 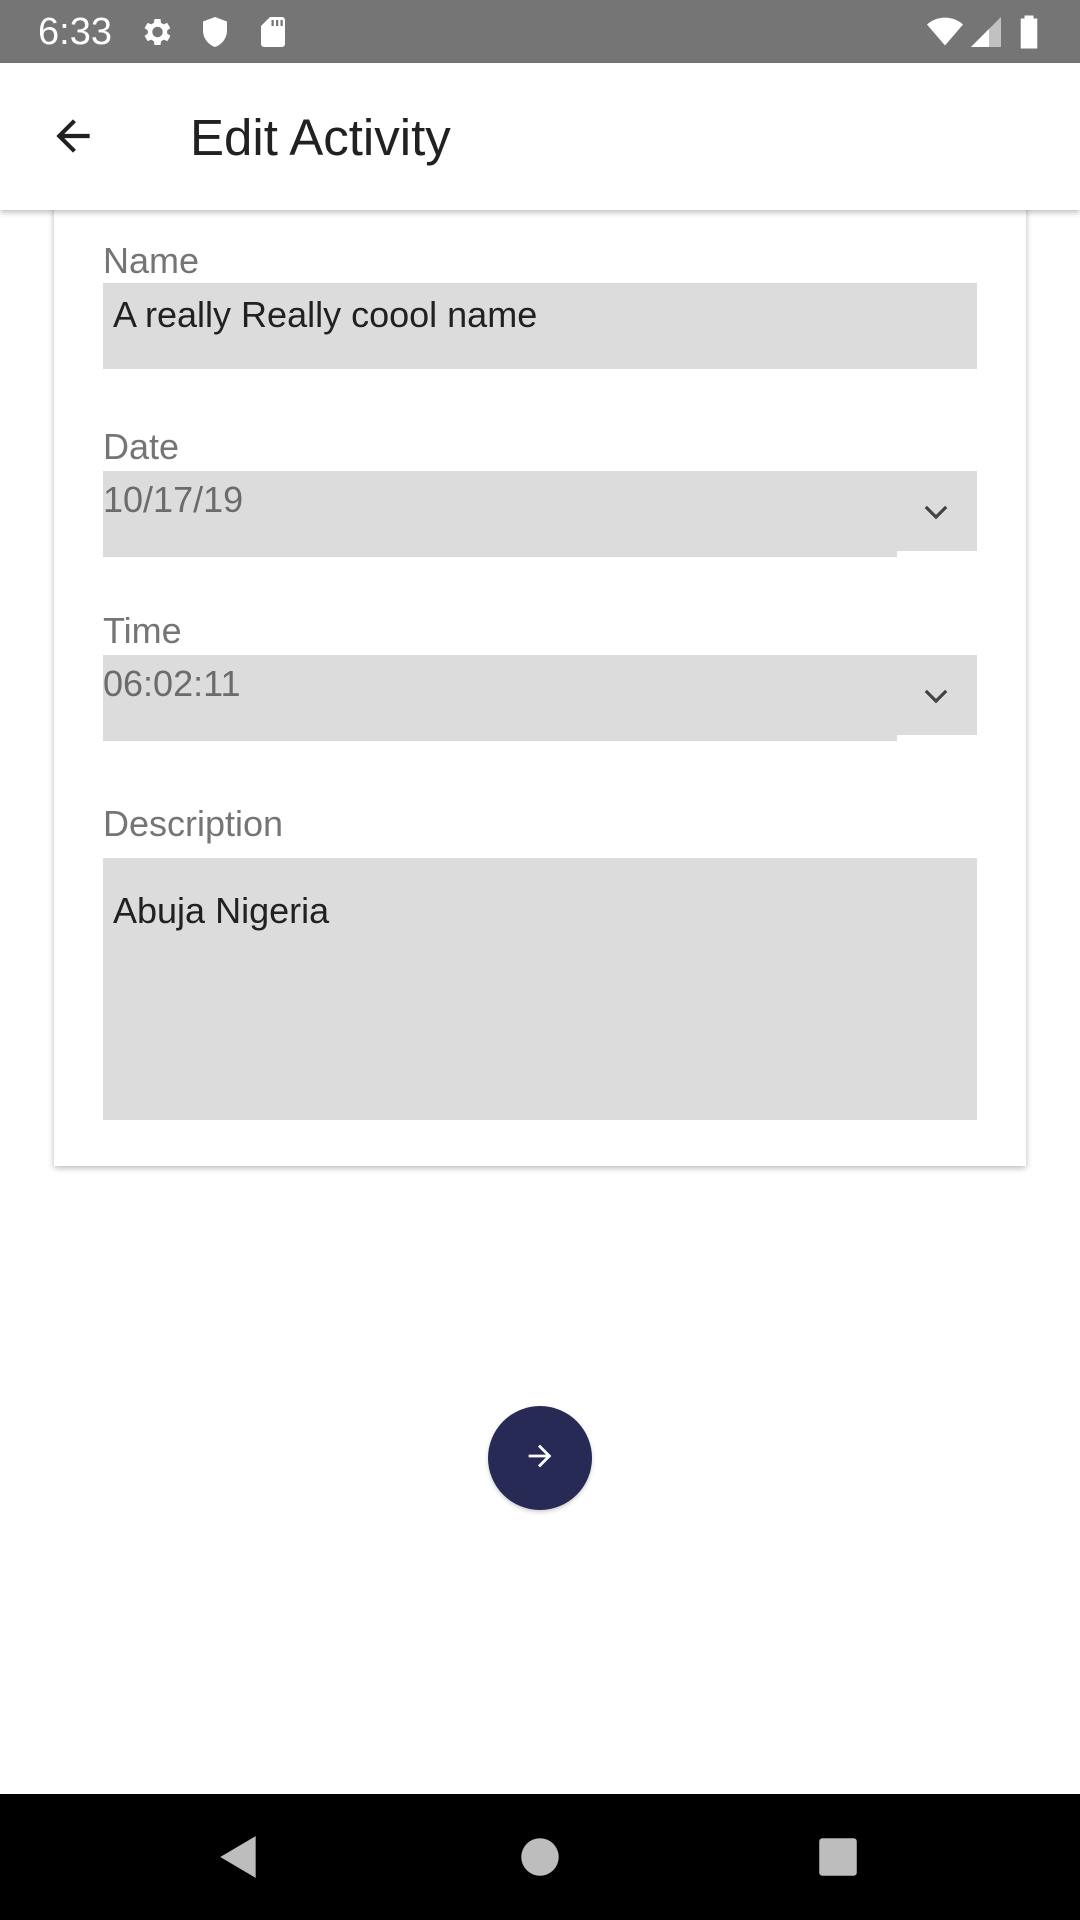 What do you see at coordinates (540, 698) in the screenshot?
I see `time-picker: 06:02:11` at bounding box center [540, 698].